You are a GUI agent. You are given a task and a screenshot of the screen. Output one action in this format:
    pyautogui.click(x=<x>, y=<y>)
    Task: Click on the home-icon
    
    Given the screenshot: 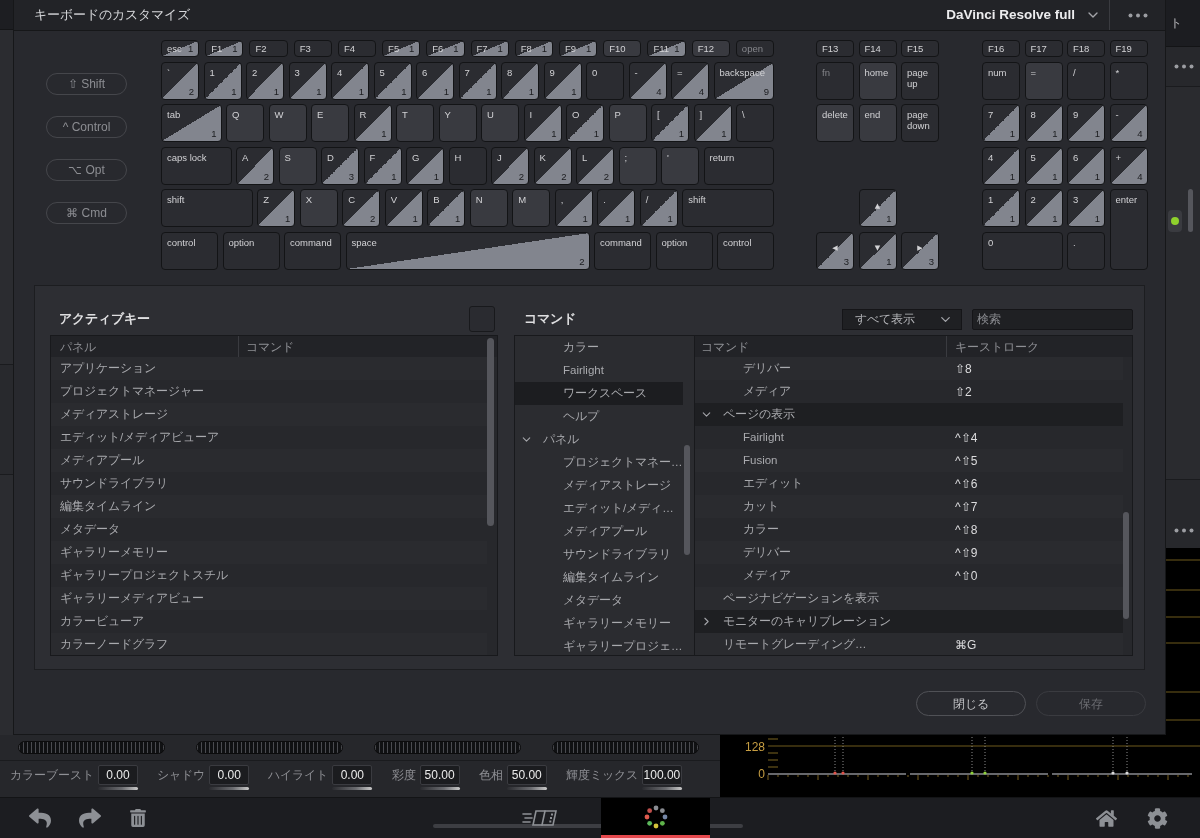 What is the action you would take?
    pyautogui.click(x=1106, y=818)
    